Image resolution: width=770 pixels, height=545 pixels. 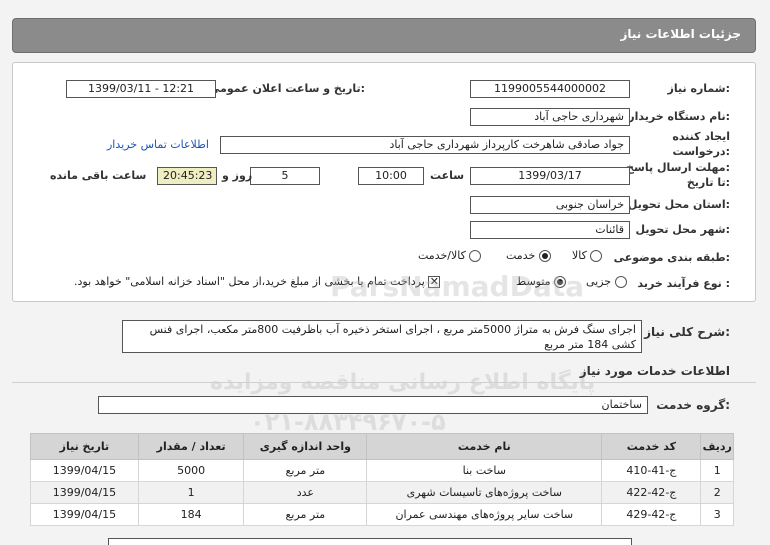 What do you see at coordinates (678, 167) in the screenshot?
I see `deadline-label-1: مهلت ارسال پاسخ:` at bounding box center [678, 167].